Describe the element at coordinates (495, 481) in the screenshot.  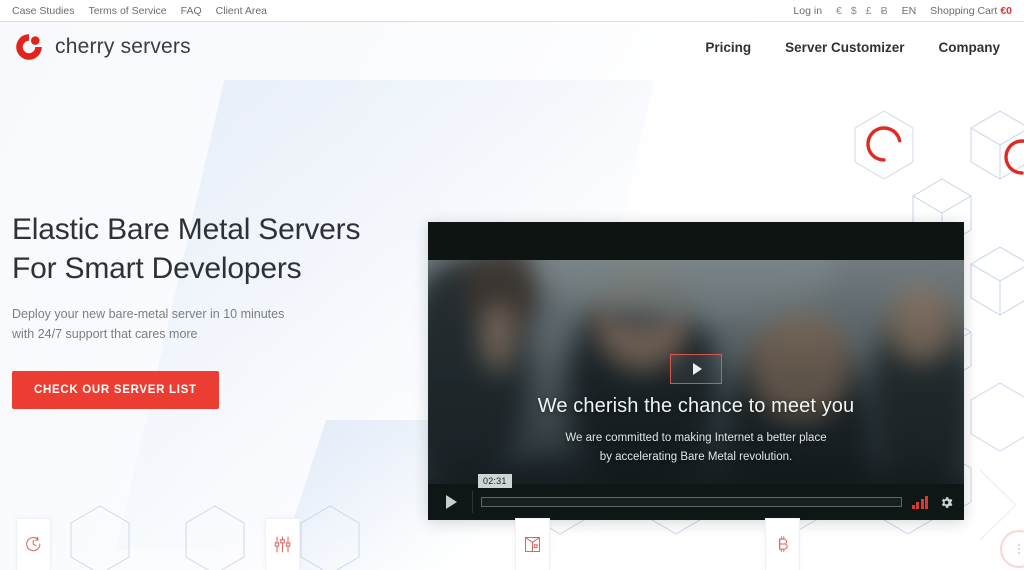
I see `video-time-tooltip: 02:31` at that location.